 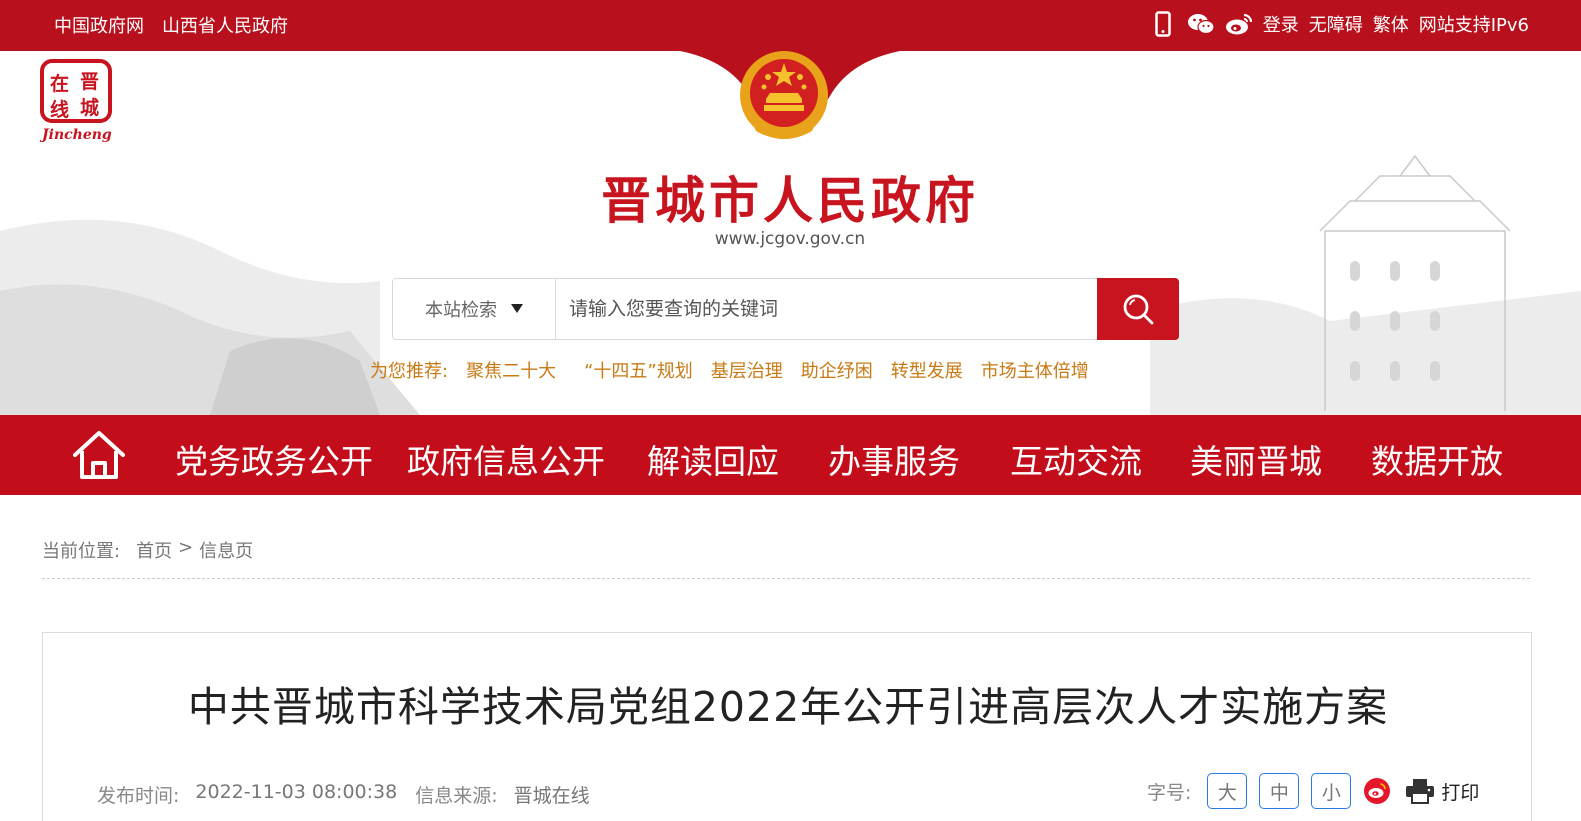 I want to click on nav-item-interaction: 互动交流, so click(x=1076, y=459).